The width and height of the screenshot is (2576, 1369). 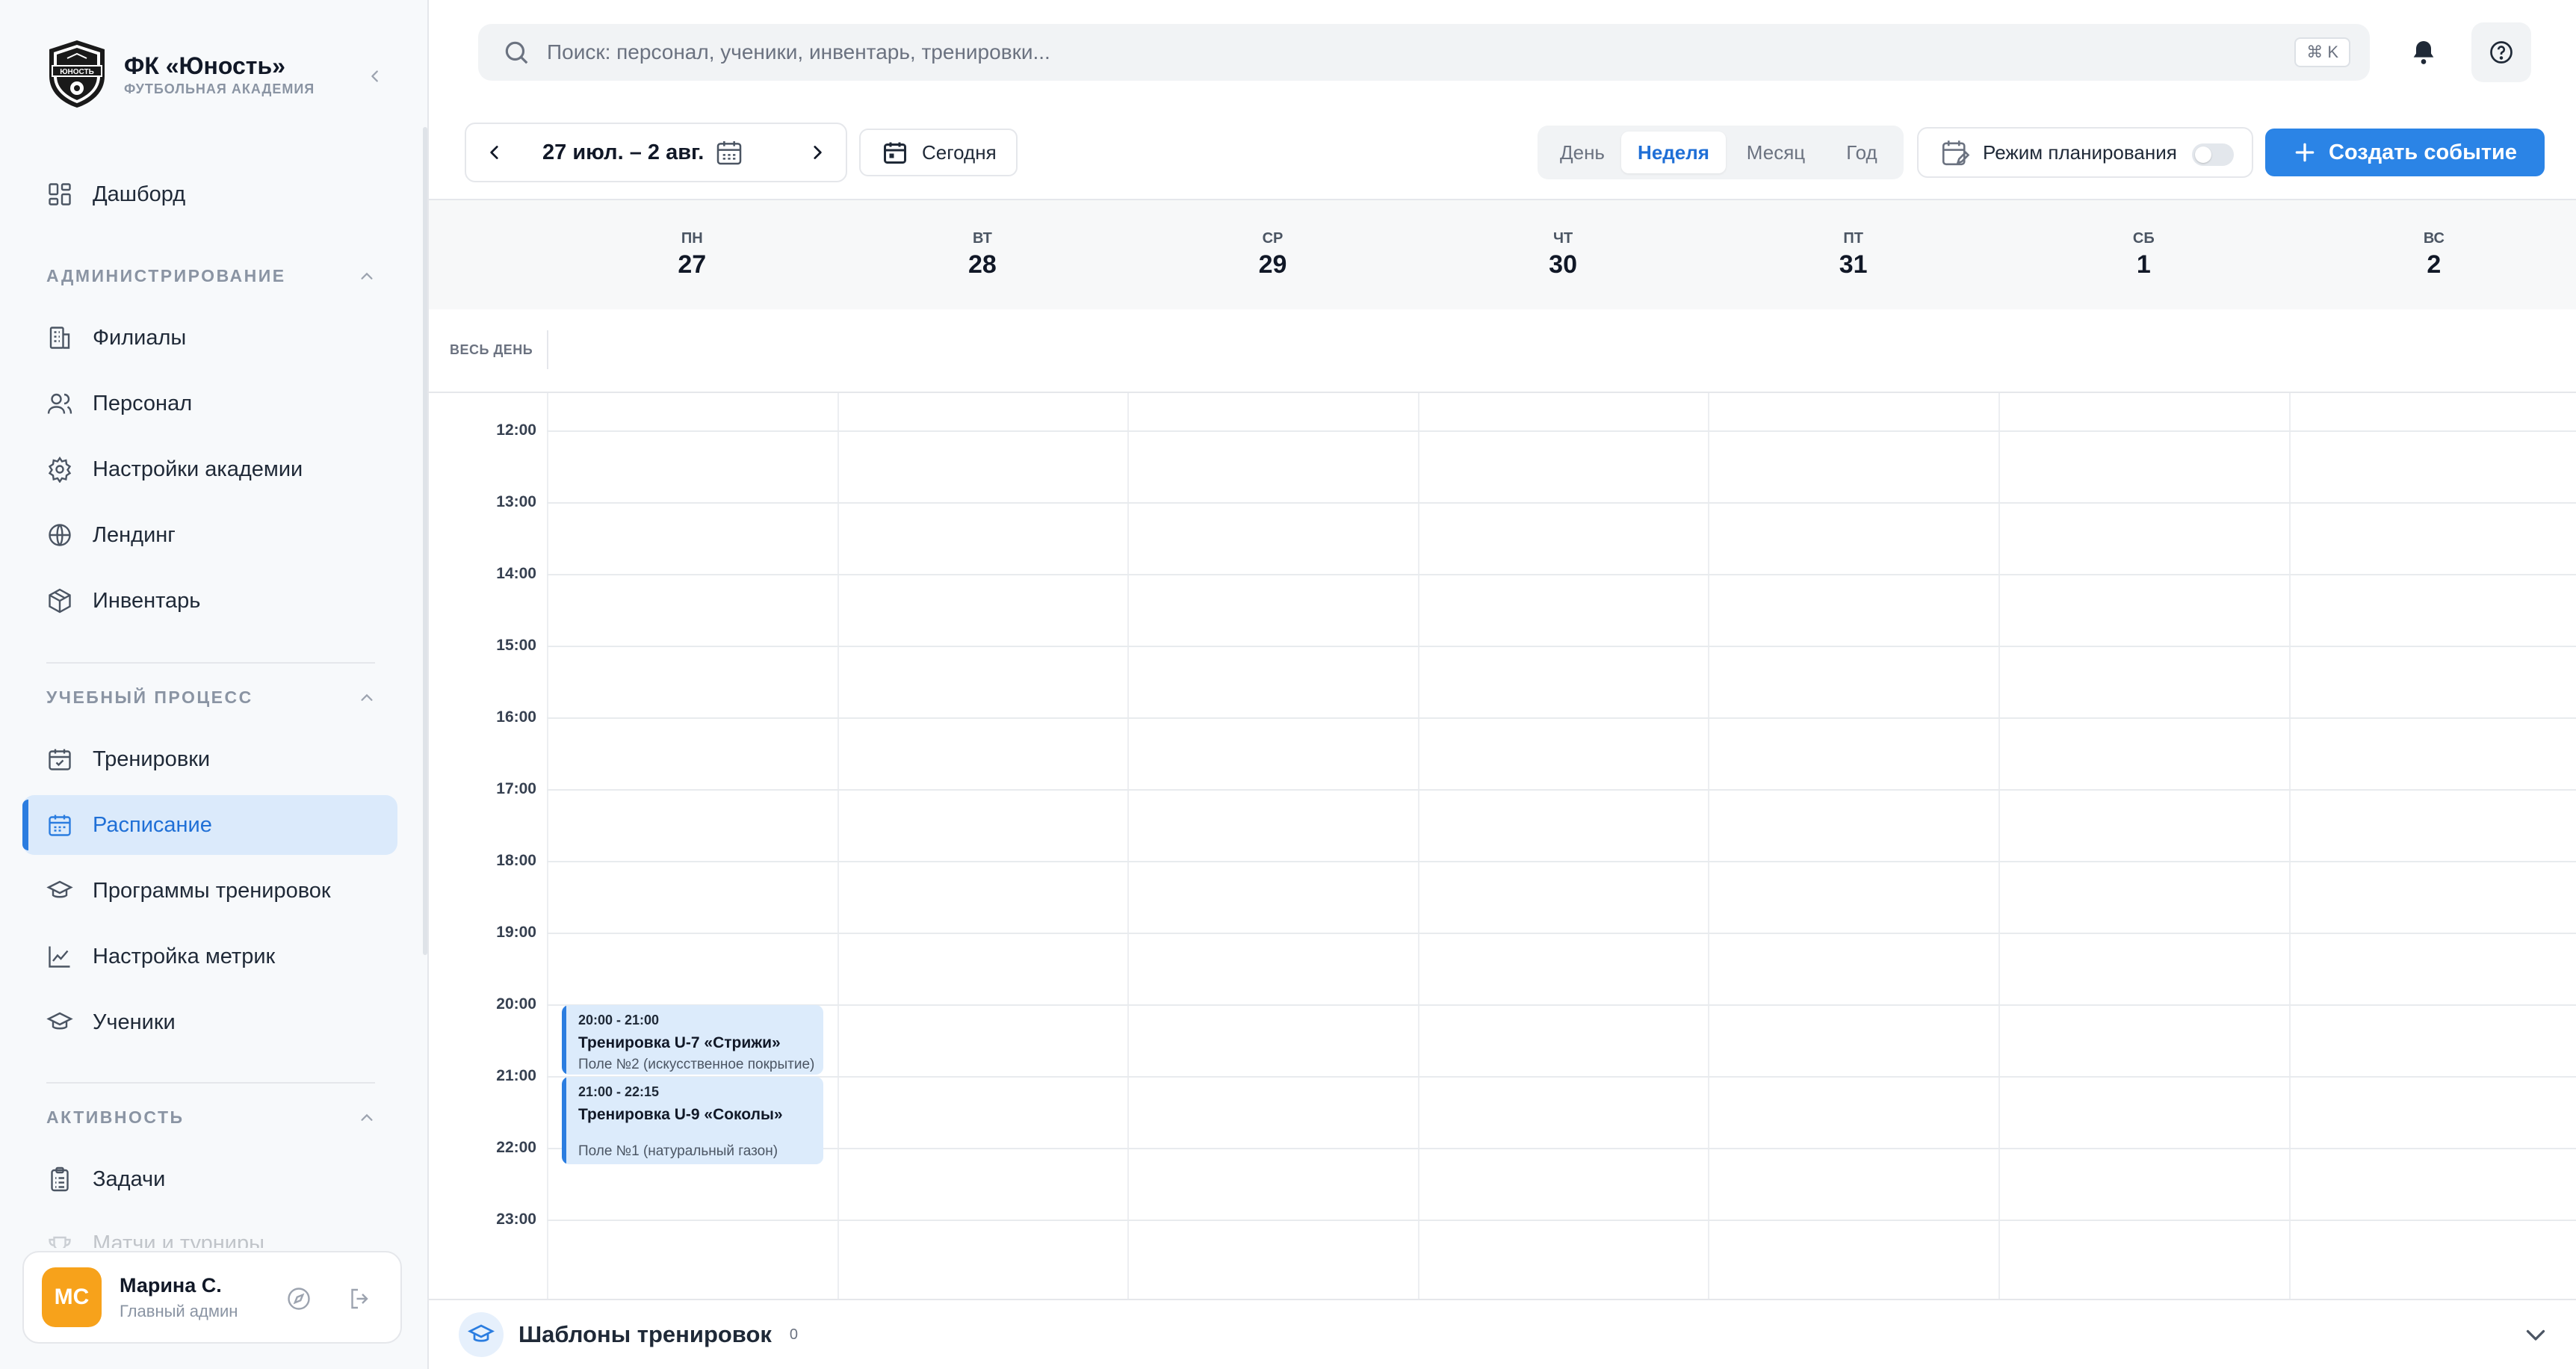 What do you see at coordinates (623, 152) in the screenshot?
I see `date-range-label: 27 июл. – 2 авг.` at bounding box center [623, 152].